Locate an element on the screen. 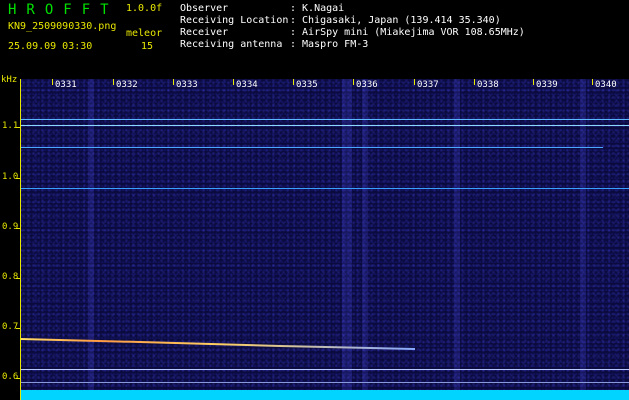 The image size is (629, 400). freq-label: 1.1 is located at coordinates (10, 126).